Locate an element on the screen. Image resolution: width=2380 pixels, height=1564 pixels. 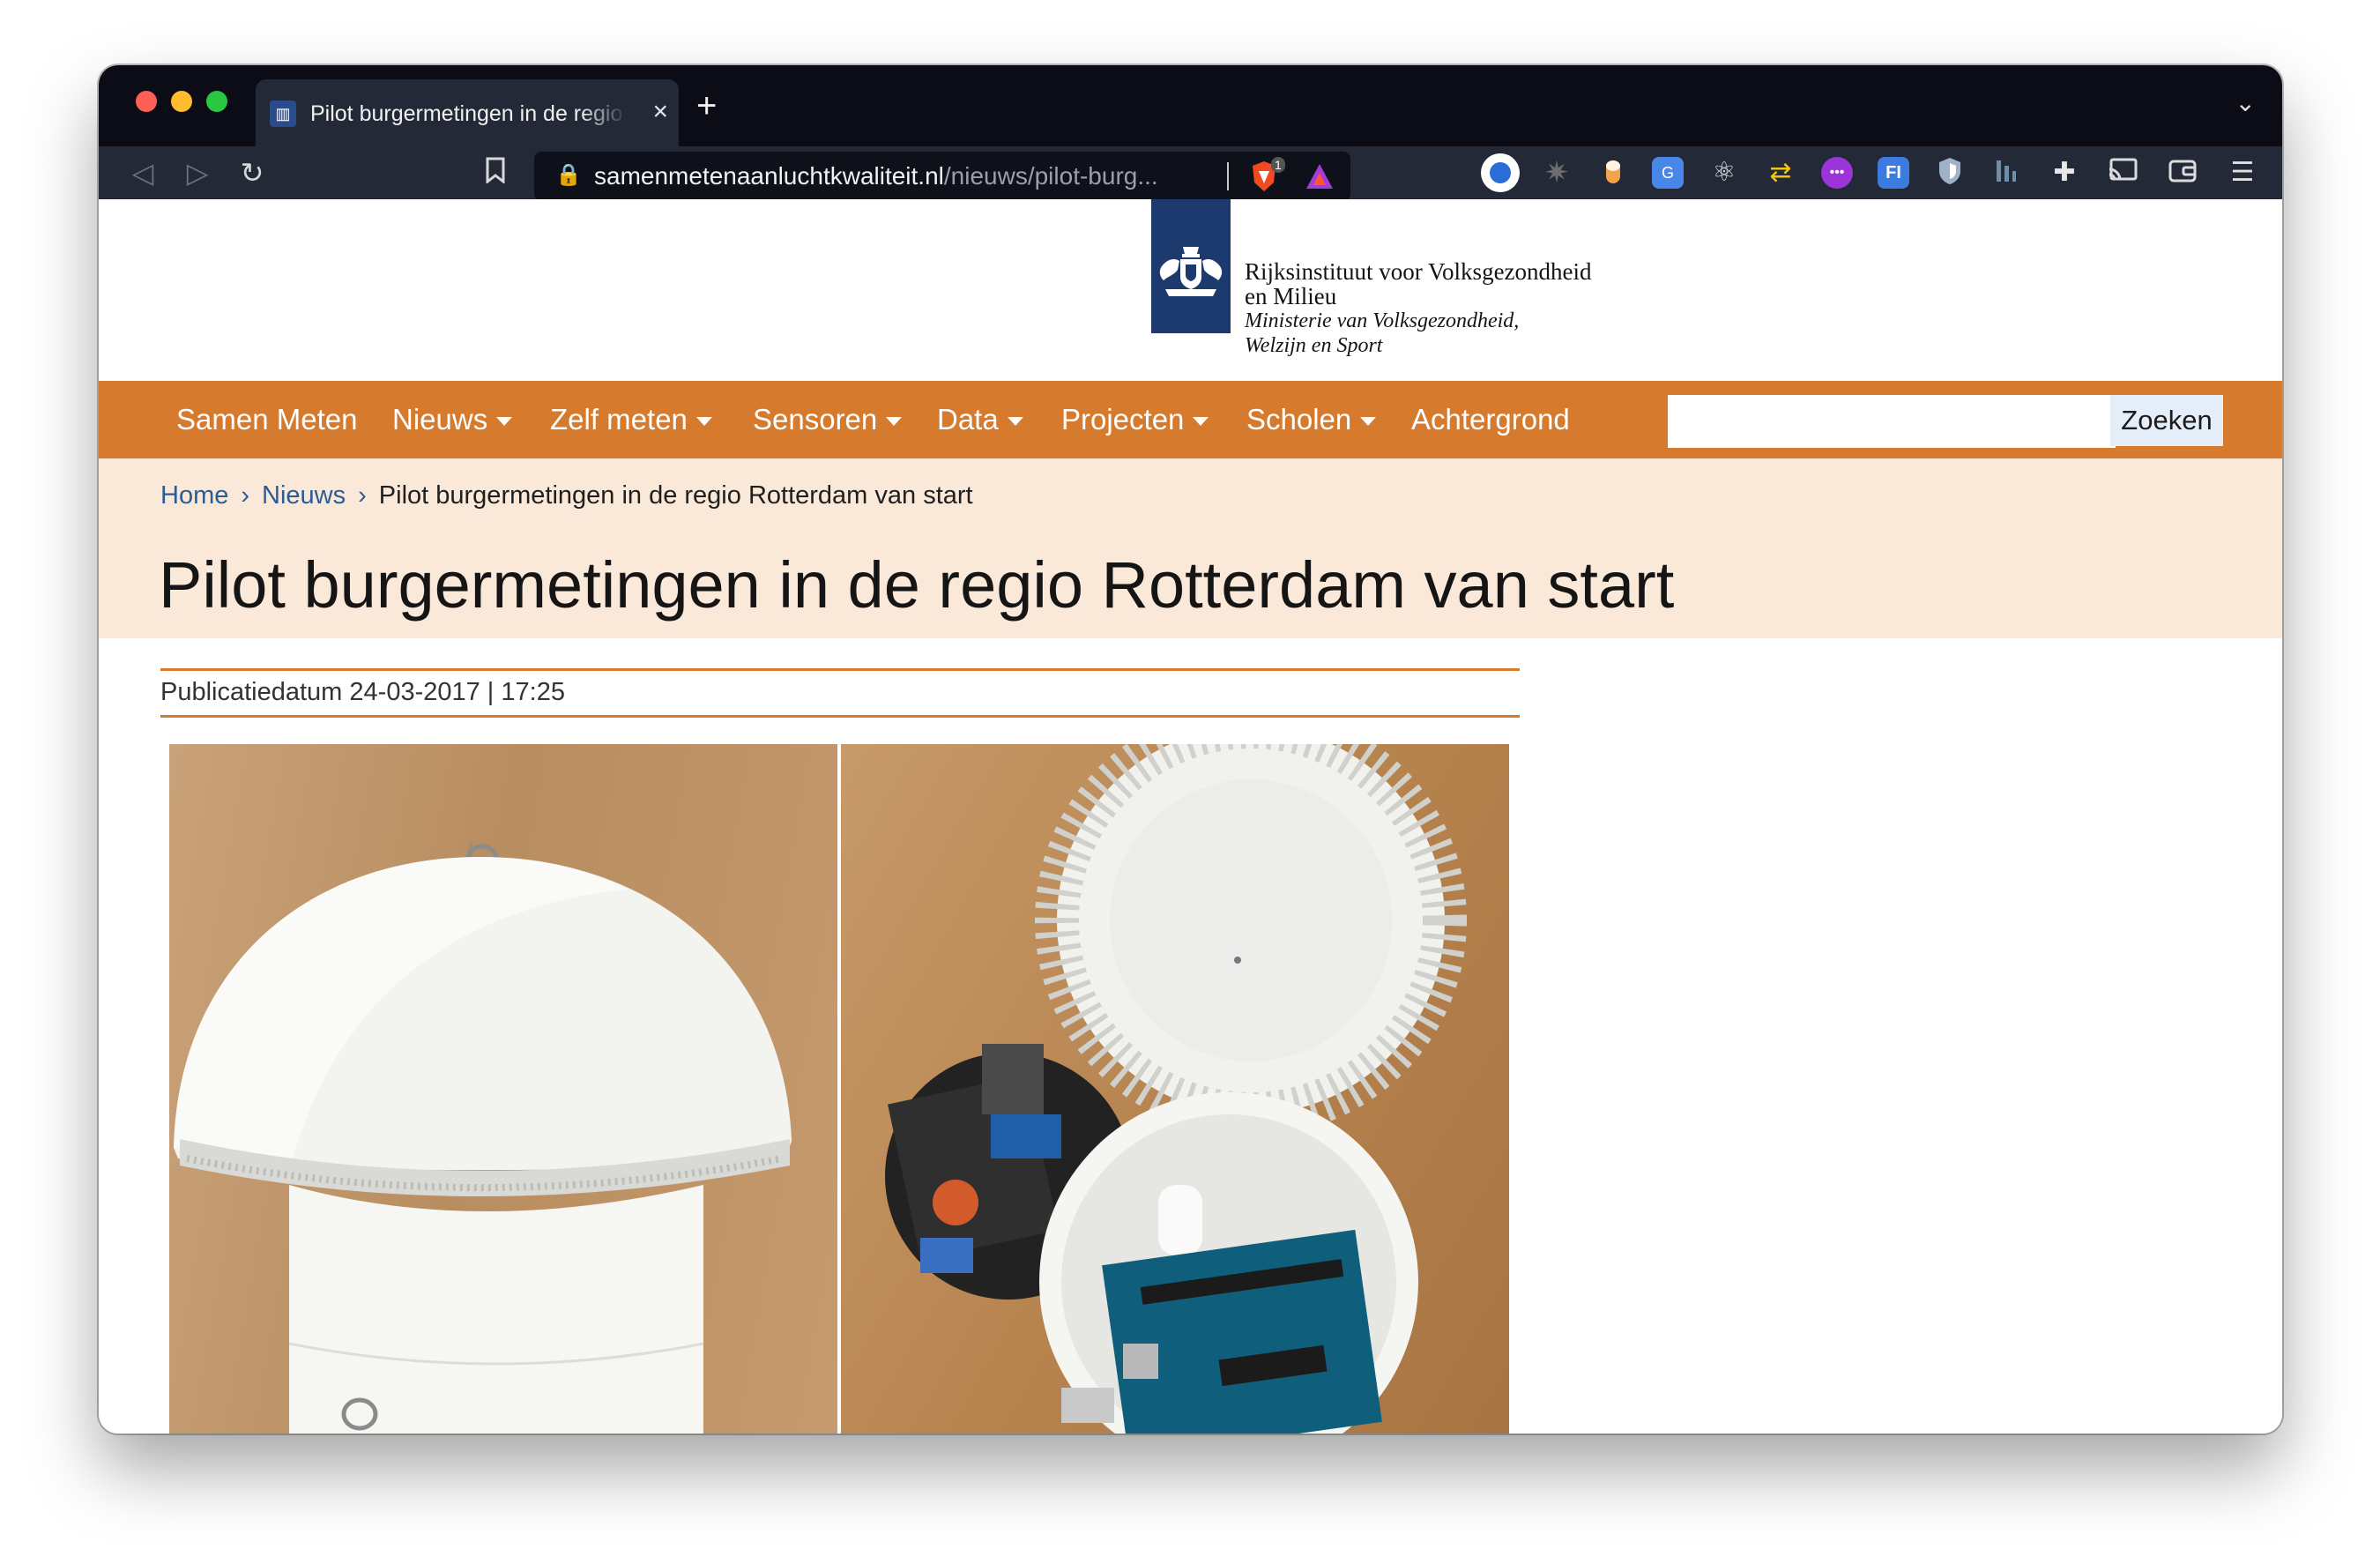
ministry-name-line1: Ministerie van Volksgezondheid, is located at coordinates (1382, 320).